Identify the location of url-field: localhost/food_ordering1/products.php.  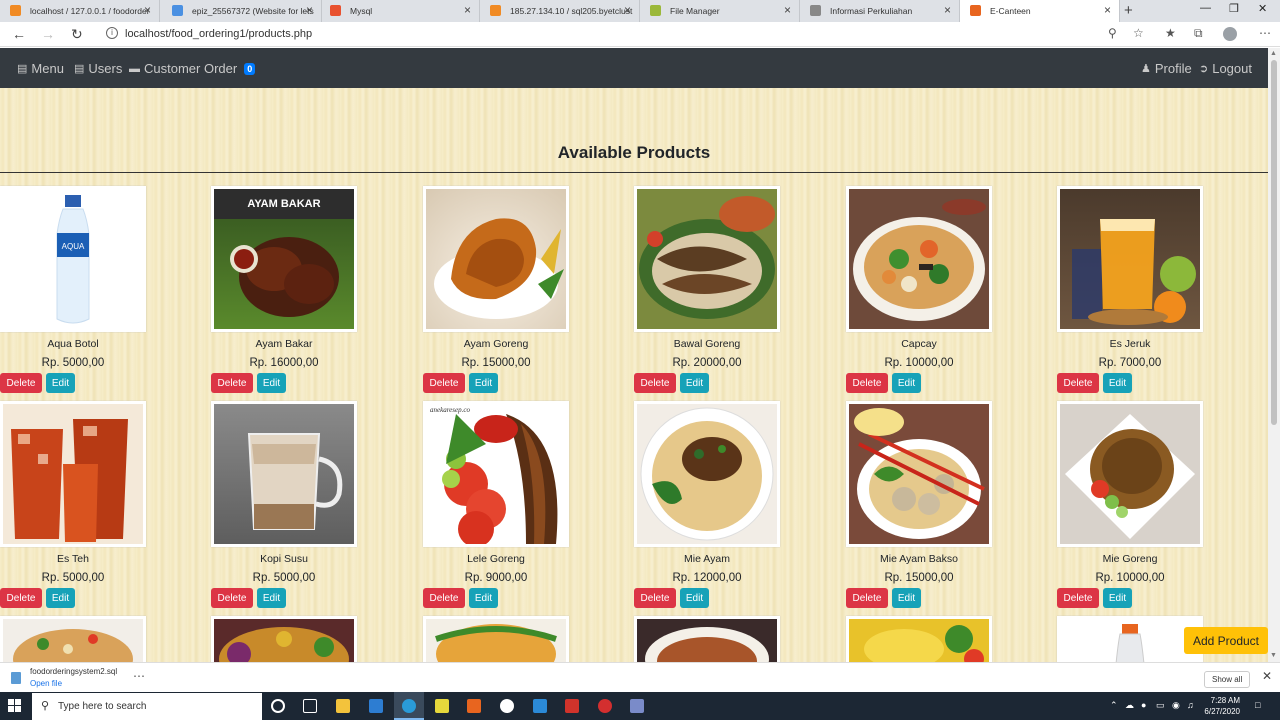
(218, 34).